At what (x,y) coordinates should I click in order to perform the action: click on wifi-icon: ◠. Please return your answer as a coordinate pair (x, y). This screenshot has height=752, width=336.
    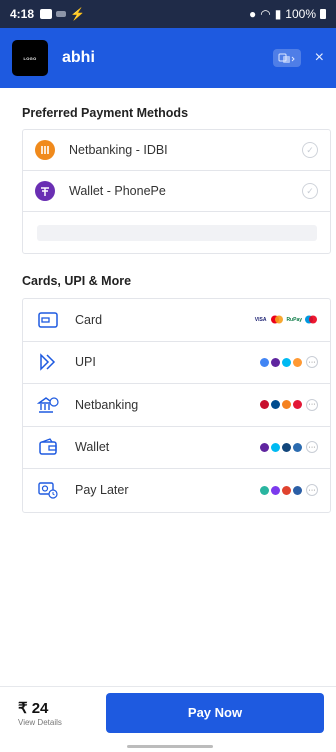
    Looking at the image, I should click on (265, 14).